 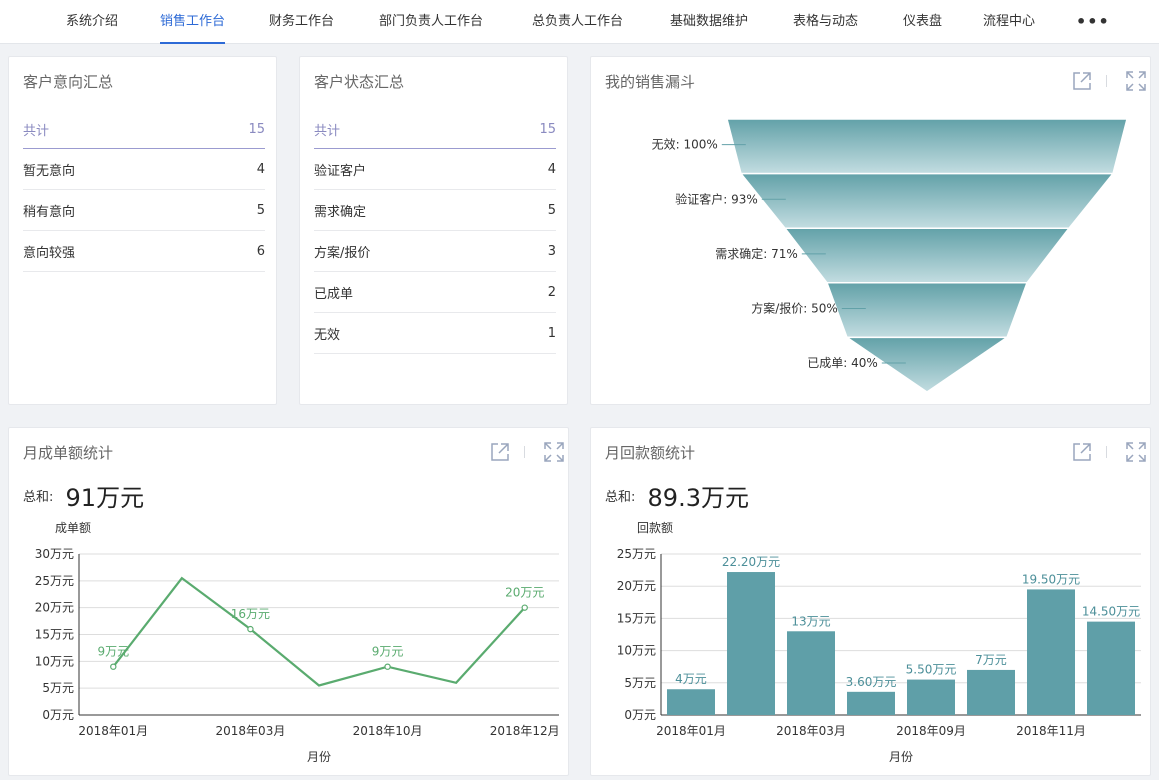 I want to click on y-axis-title: 成单额, so click(x=73, y=528).